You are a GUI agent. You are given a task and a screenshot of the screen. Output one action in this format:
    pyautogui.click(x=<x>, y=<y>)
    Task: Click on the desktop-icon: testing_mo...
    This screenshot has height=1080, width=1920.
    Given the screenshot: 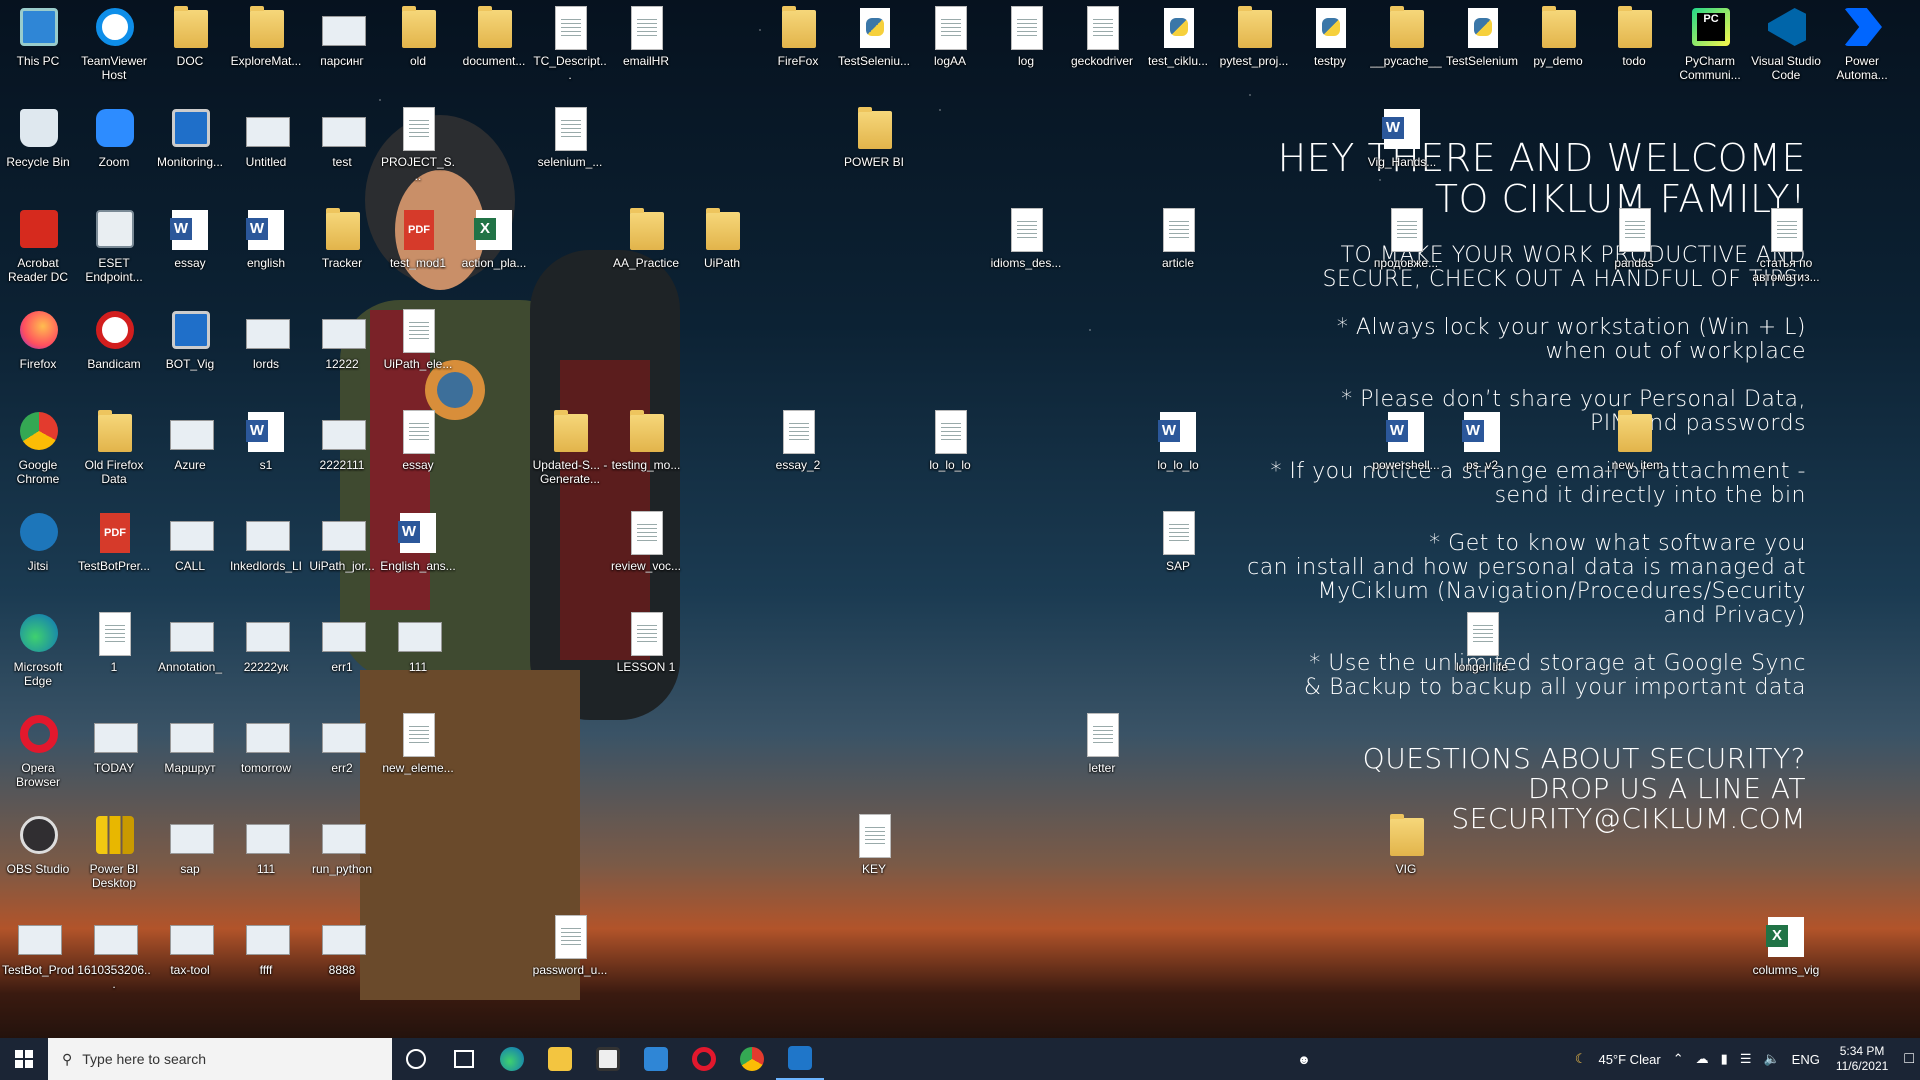 What is the action you would take?
    pyautogui.click(x=646, y=440)
    